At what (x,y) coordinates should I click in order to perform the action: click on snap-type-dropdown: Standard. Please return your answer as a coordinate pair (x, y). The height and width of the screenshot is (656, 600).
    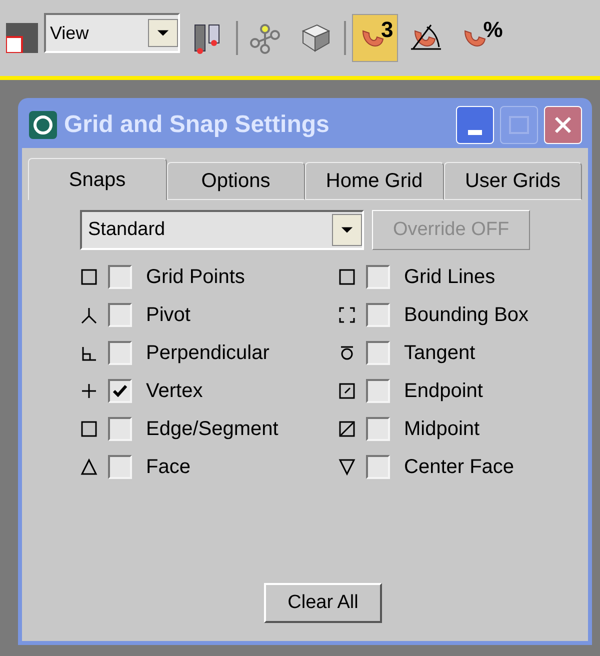
    Looking at the image, I should click on (222, 230).